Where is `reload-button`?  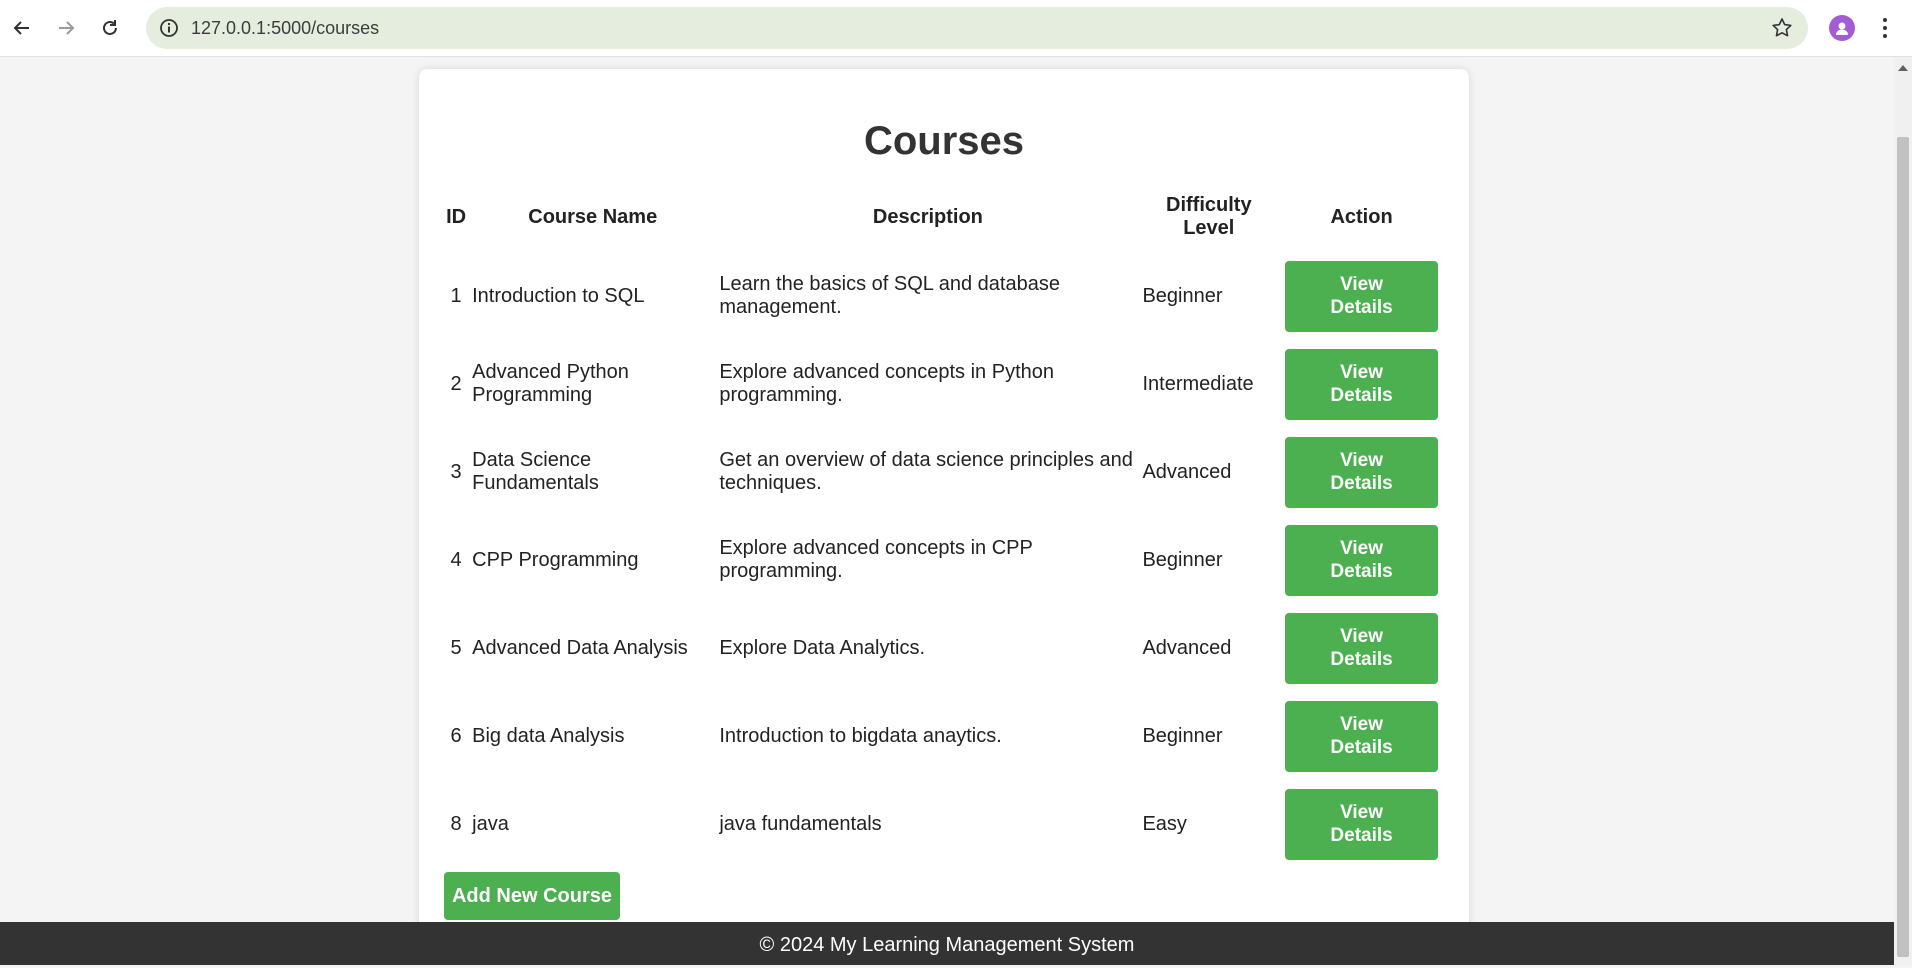 reload-button is located at coordinates (110, 28).